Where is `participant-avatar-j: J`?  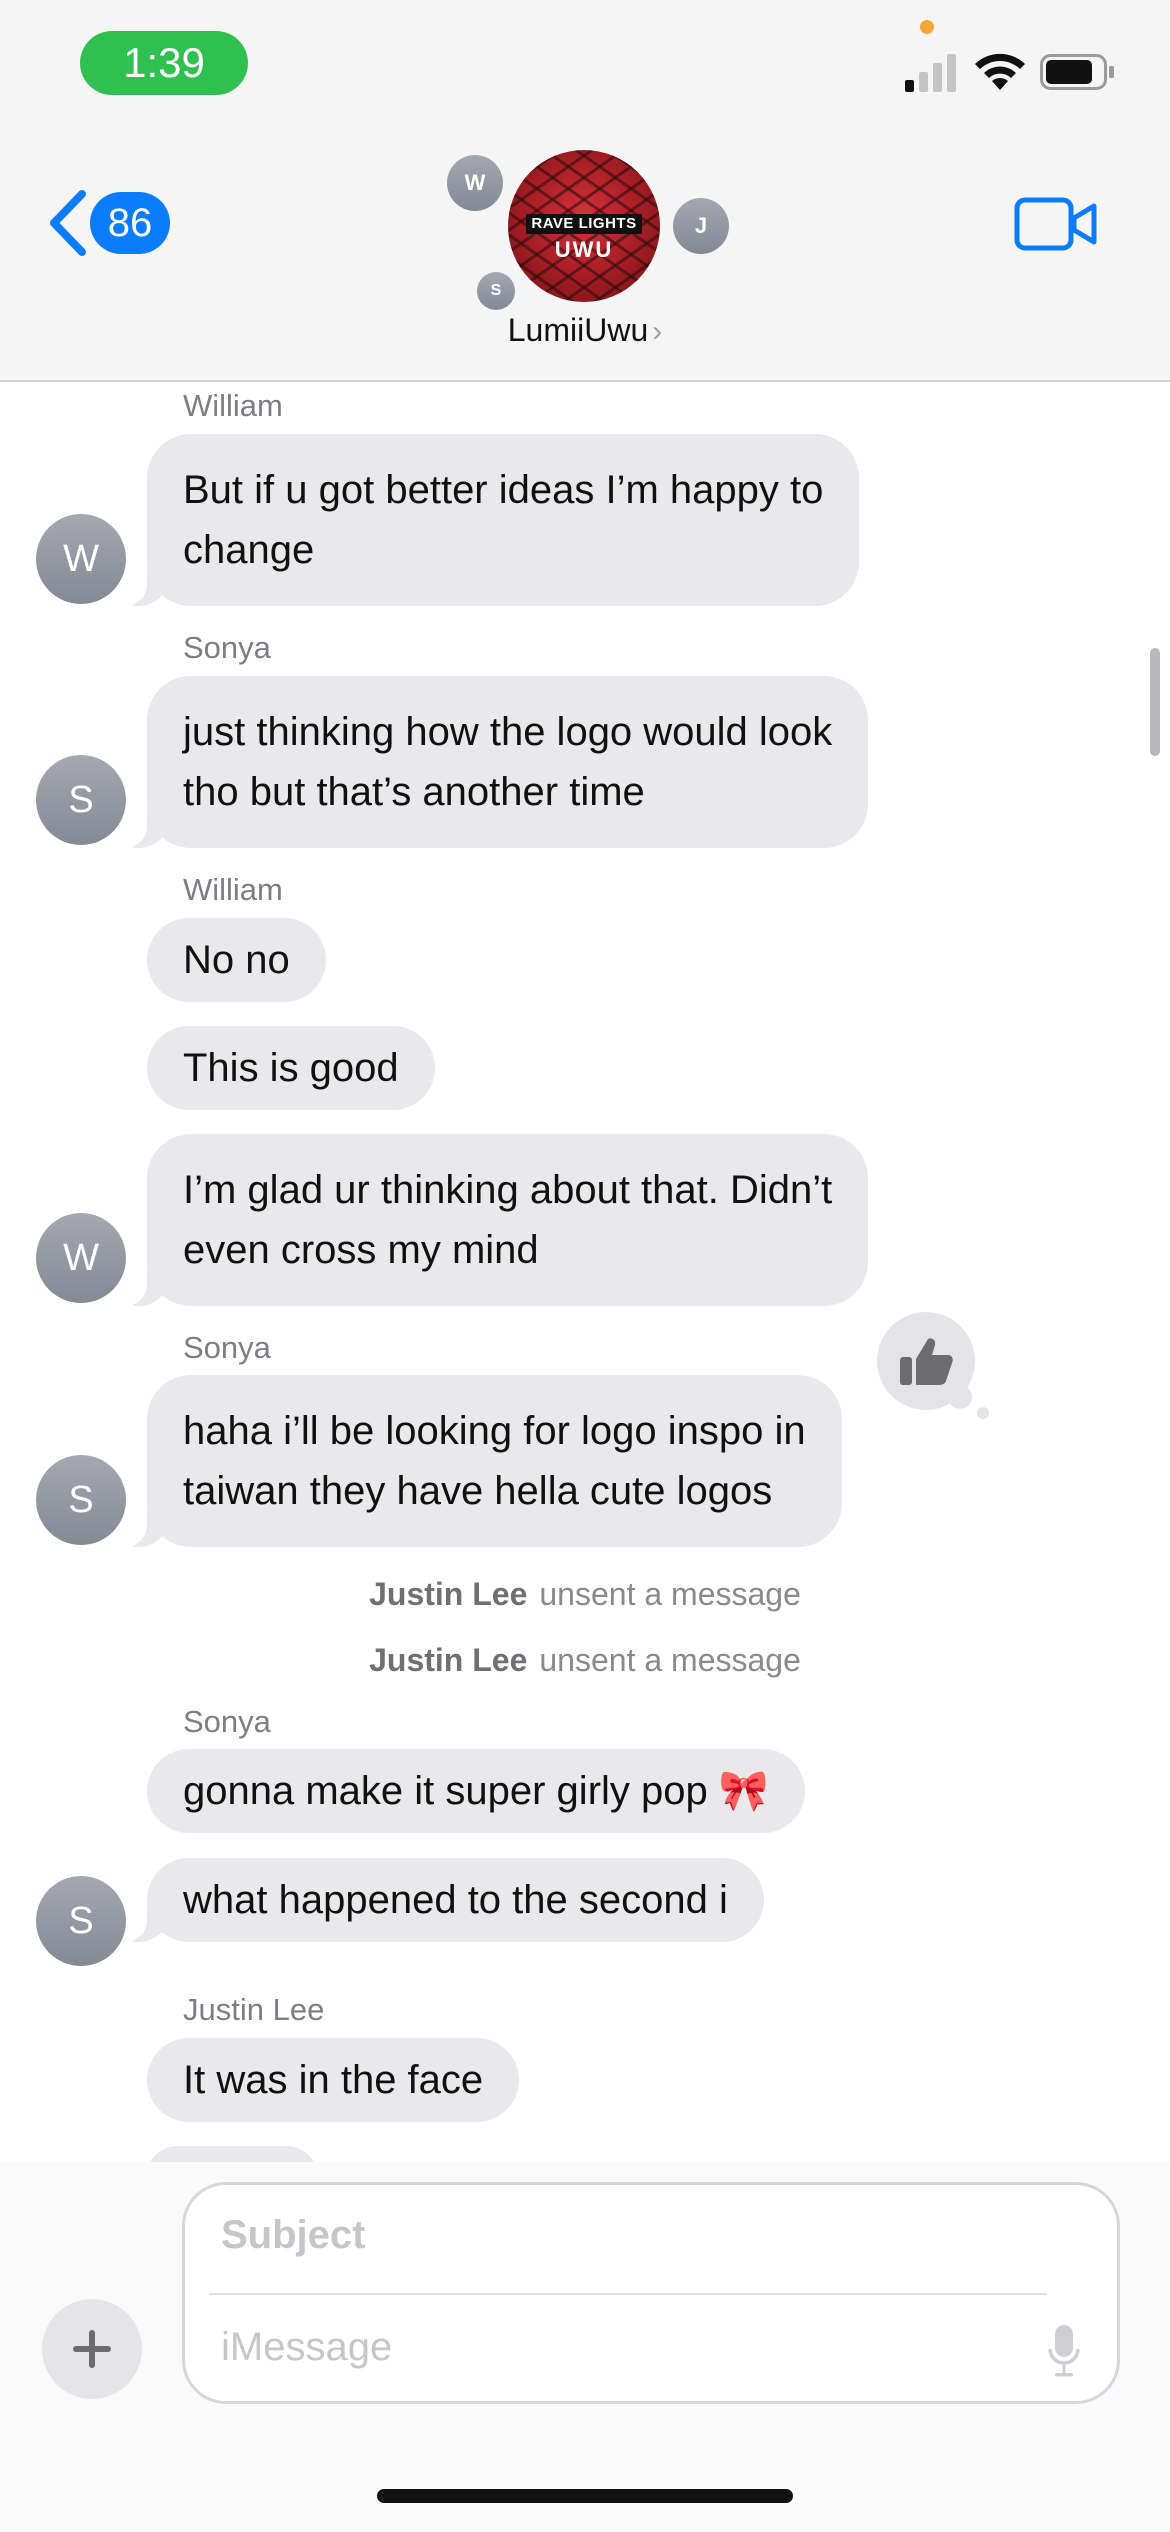 participant-avatar-j: J is located at coordinates (701, 226).